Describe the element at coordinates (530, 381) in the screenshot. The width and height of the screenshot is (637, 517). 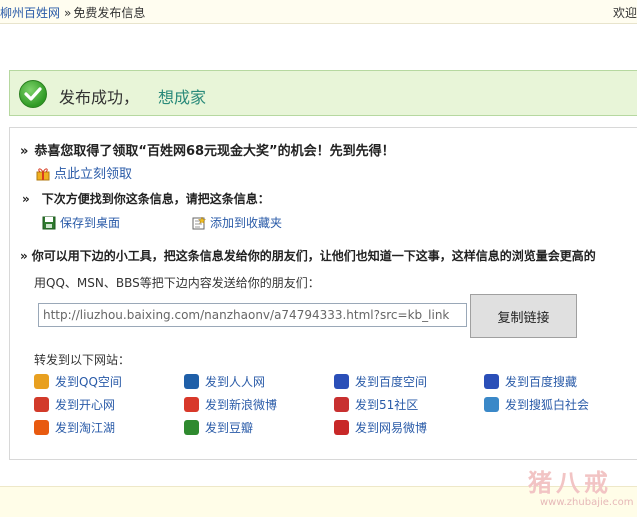
I see `share-baidu-cang-link: 发到百度搜藏` at that location.